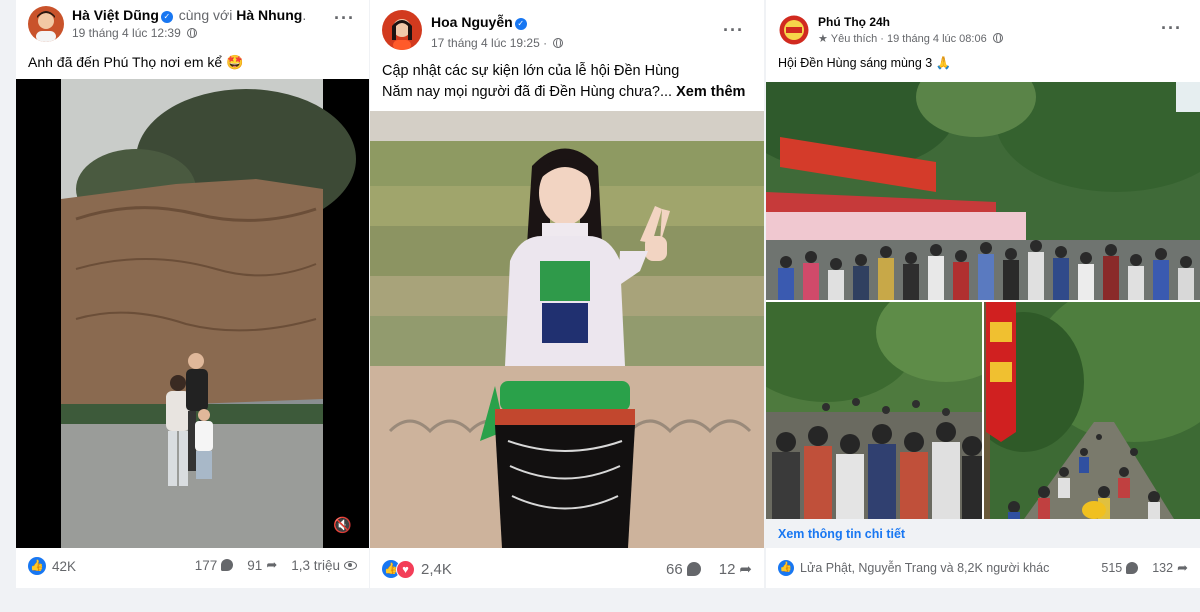 This screenshot has width=1200, height=612. Describe the element at coordinates (205, 15) in the screenshot. I see `with-text: cùng với` at that location.